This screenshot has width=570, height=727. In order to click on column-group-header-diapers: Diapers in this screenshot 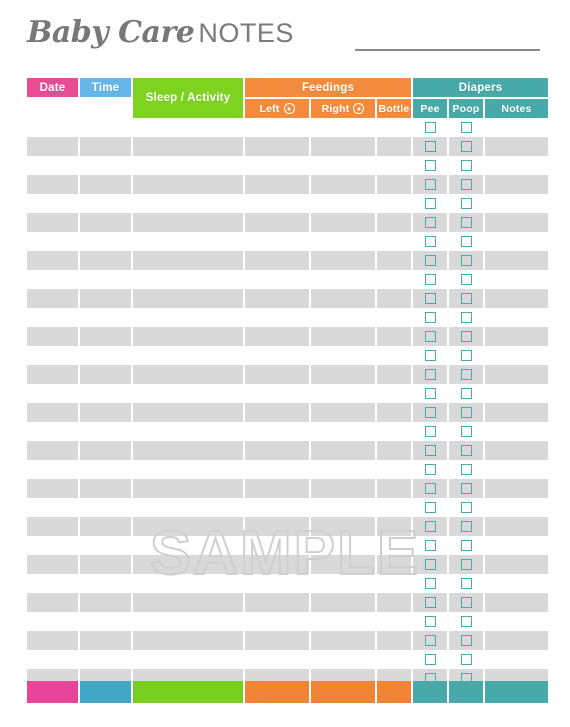, I will do `click(480, 87)`.